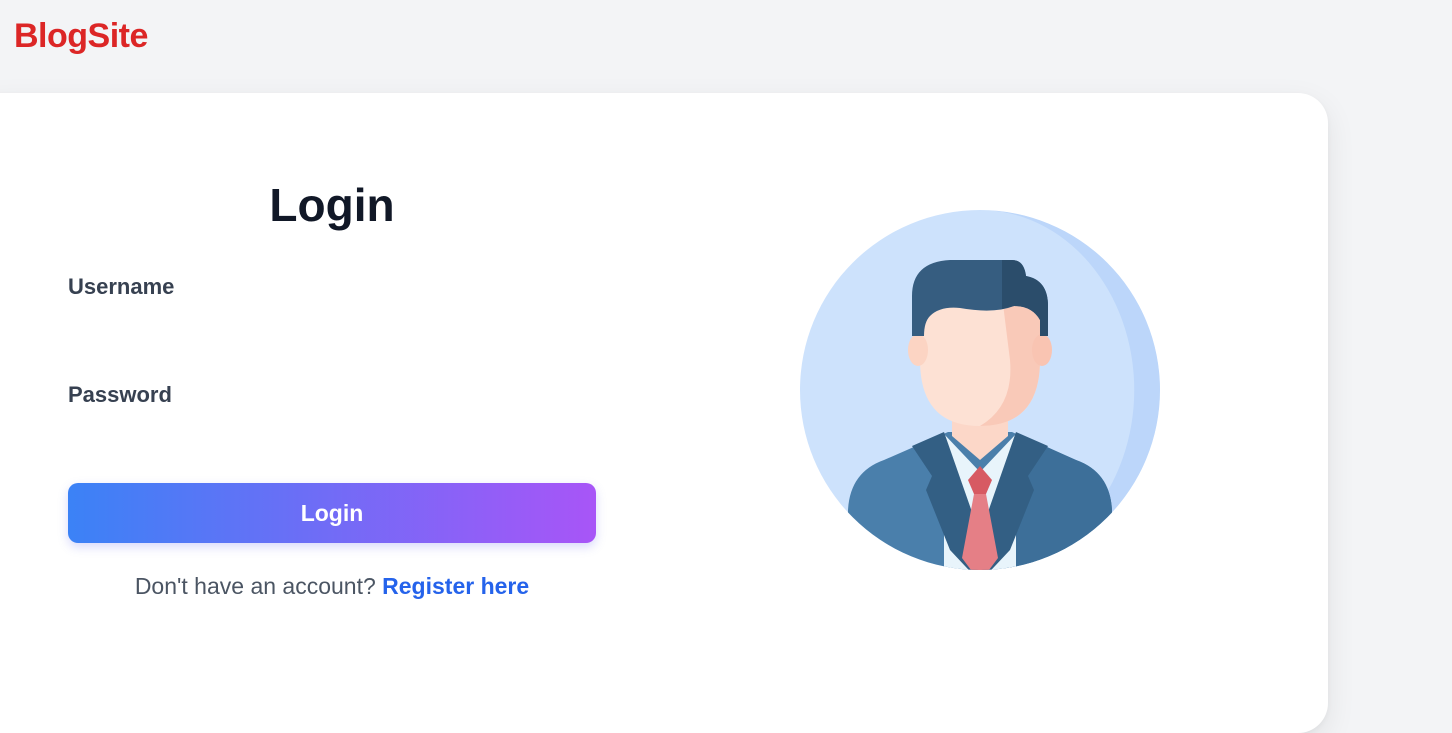 The image size is (1452, 733). What do you see at coordinates (332, 435) in the screenshot?
I see `password-input` at bounding box center [332, 435].